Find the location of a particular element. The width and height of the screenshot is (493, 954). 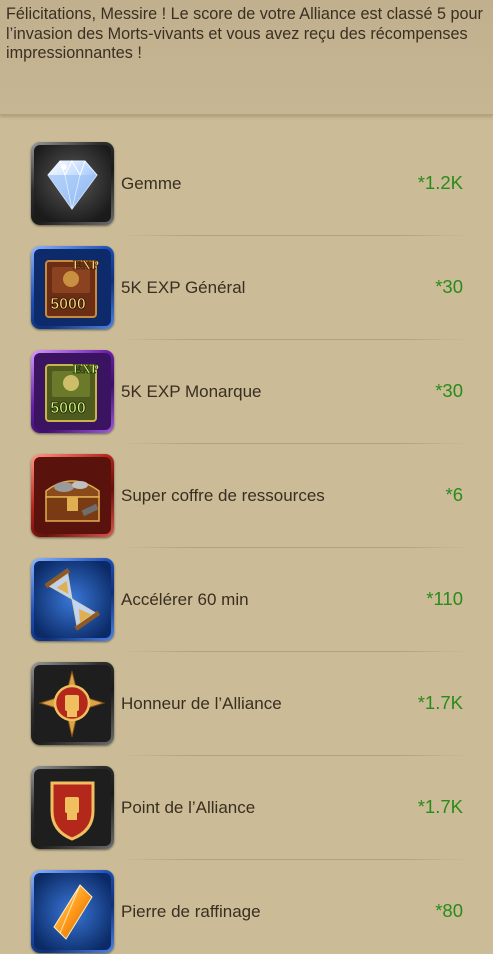

reward-label: Gemme is located at coordinates (151, 183).